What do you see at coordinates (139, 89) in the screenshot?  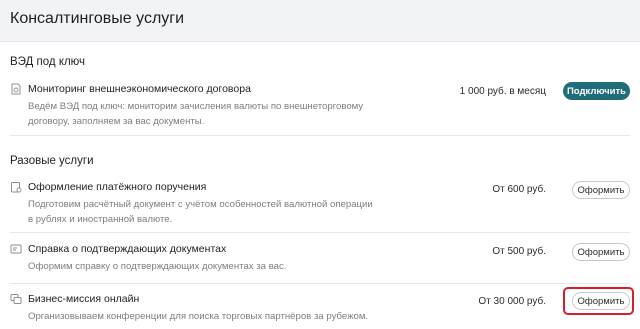 I see `service-title: Мониторинг внешнеэкономического договора` at bounding box center [139, 89].